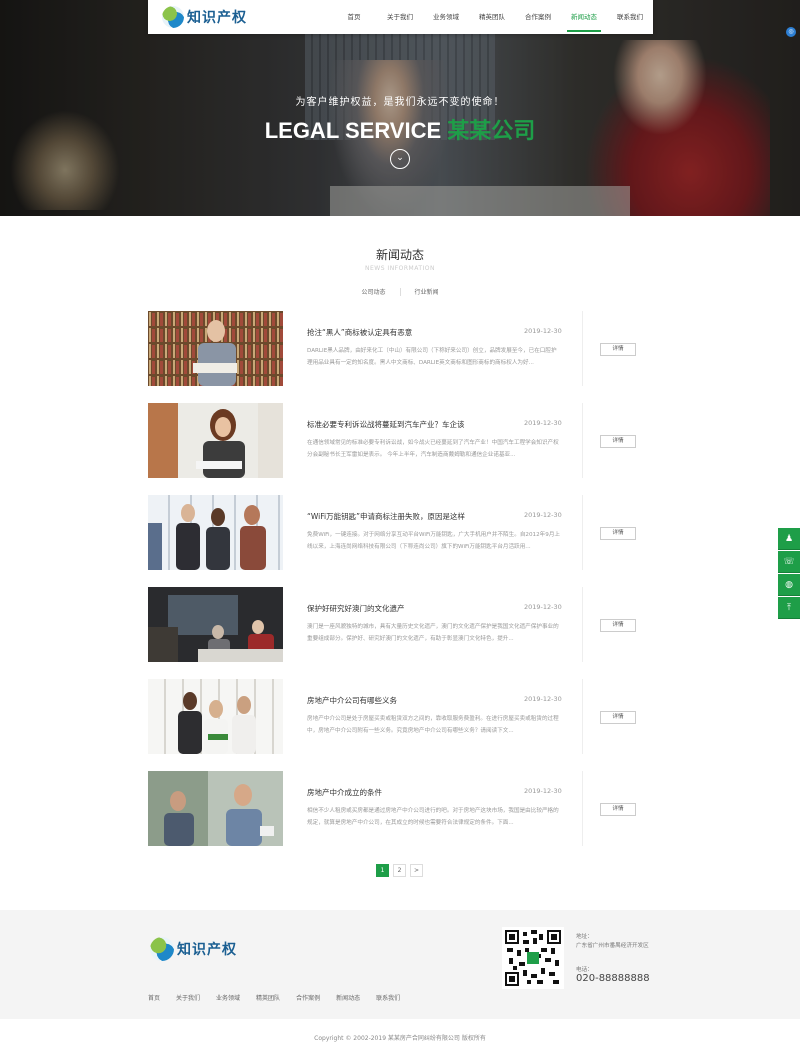 The width and height of the screenshot is (800, 1055). What do you see at coordinates (356, 608) in the screenshot?
I see `news-title: 保护好研究好澳门的文化遗产` at bounding box center [356, 608].